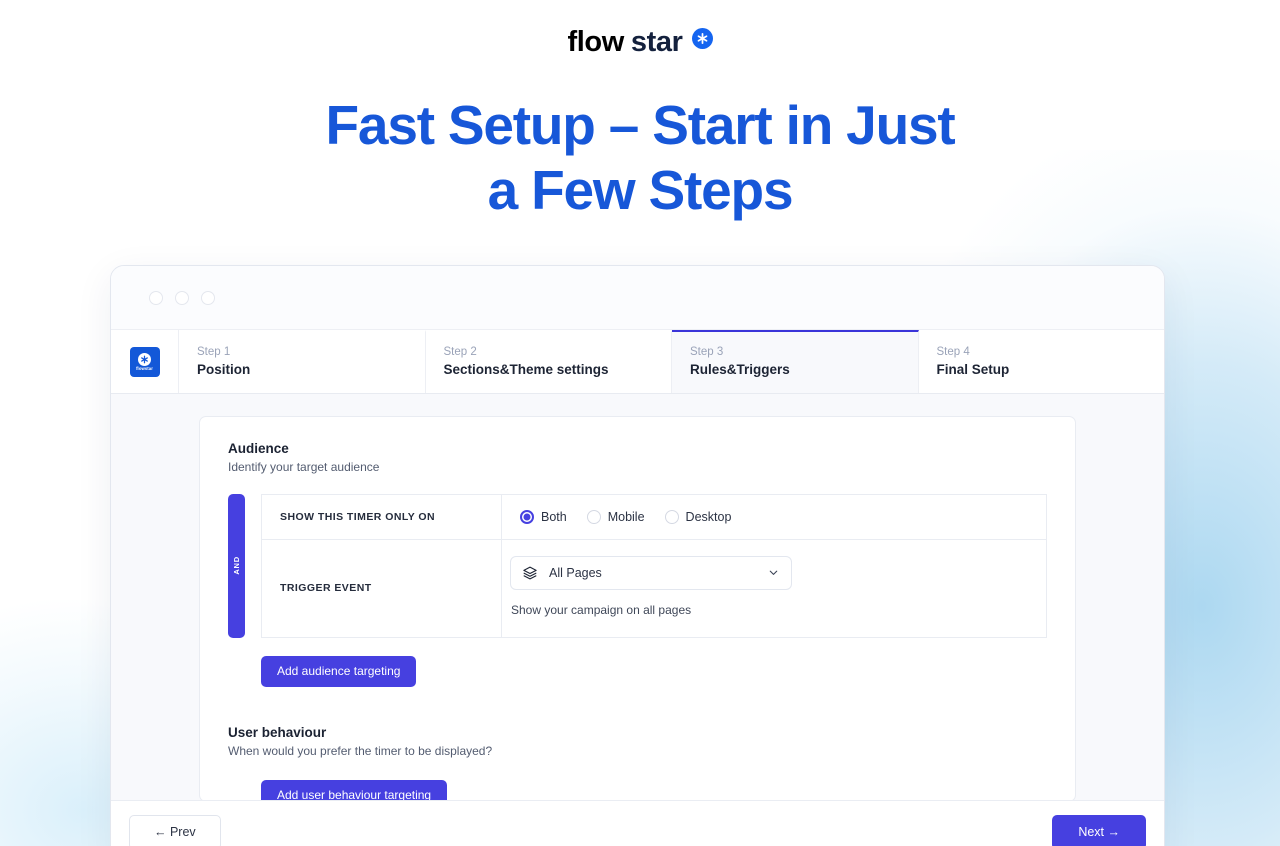  I want to click on step-number: Step 3, so click(707, 352).